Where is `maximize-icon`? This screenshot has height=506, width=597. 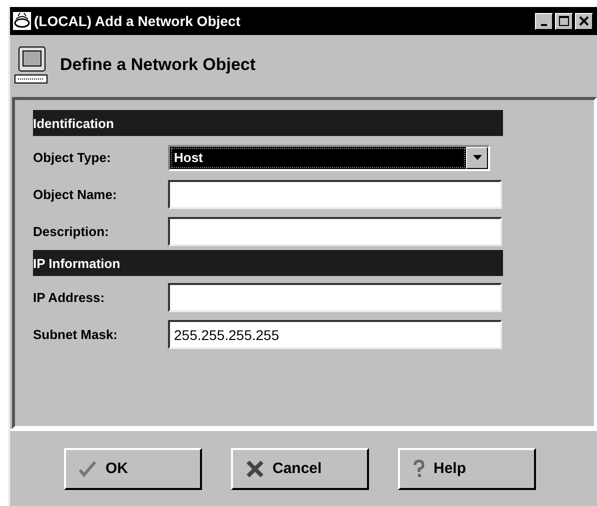
maximize-icon is located at coordinates (564, 21).